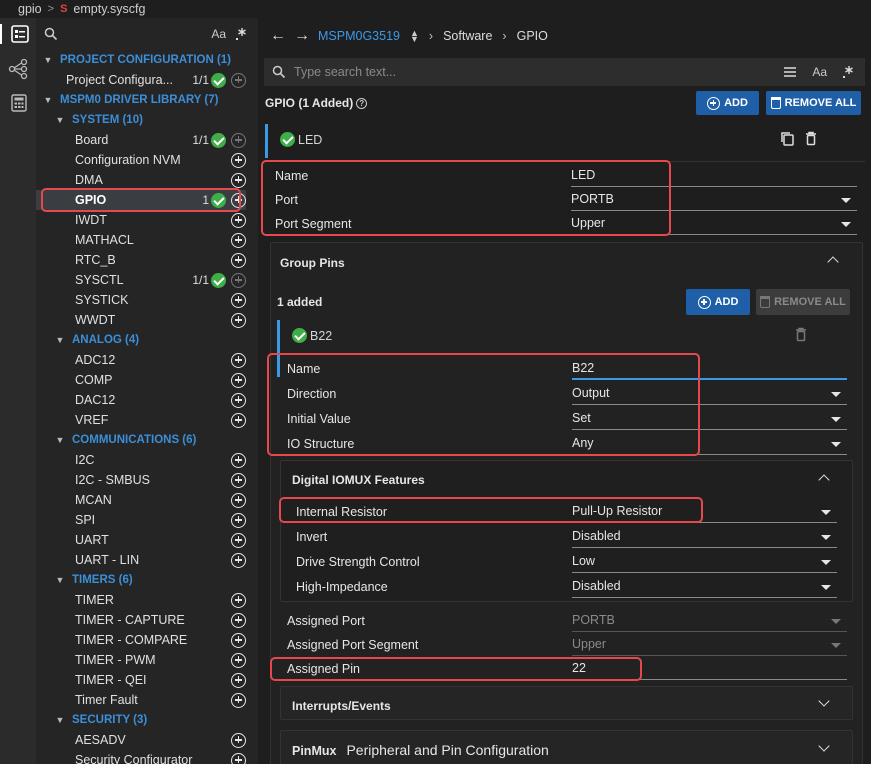 This screenshot has width=871, height=764. What do you see at coordinates (362, 104) in the screenshot?
I see `help-icon: ?` at bounding box center [362, 104].